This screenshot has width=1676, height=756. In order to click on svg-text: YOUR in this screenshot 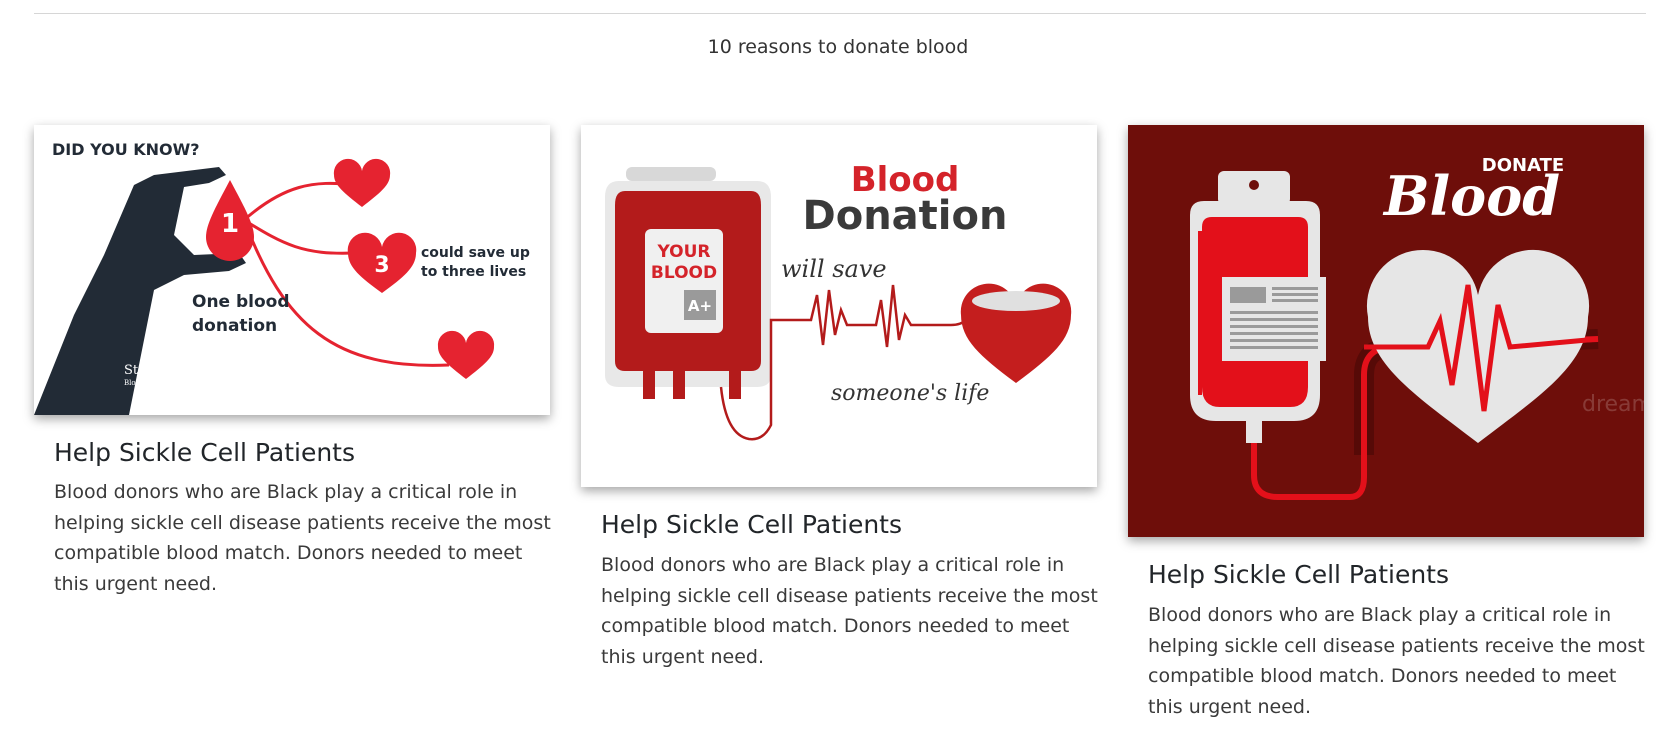, I will do `click(683, 252)`.